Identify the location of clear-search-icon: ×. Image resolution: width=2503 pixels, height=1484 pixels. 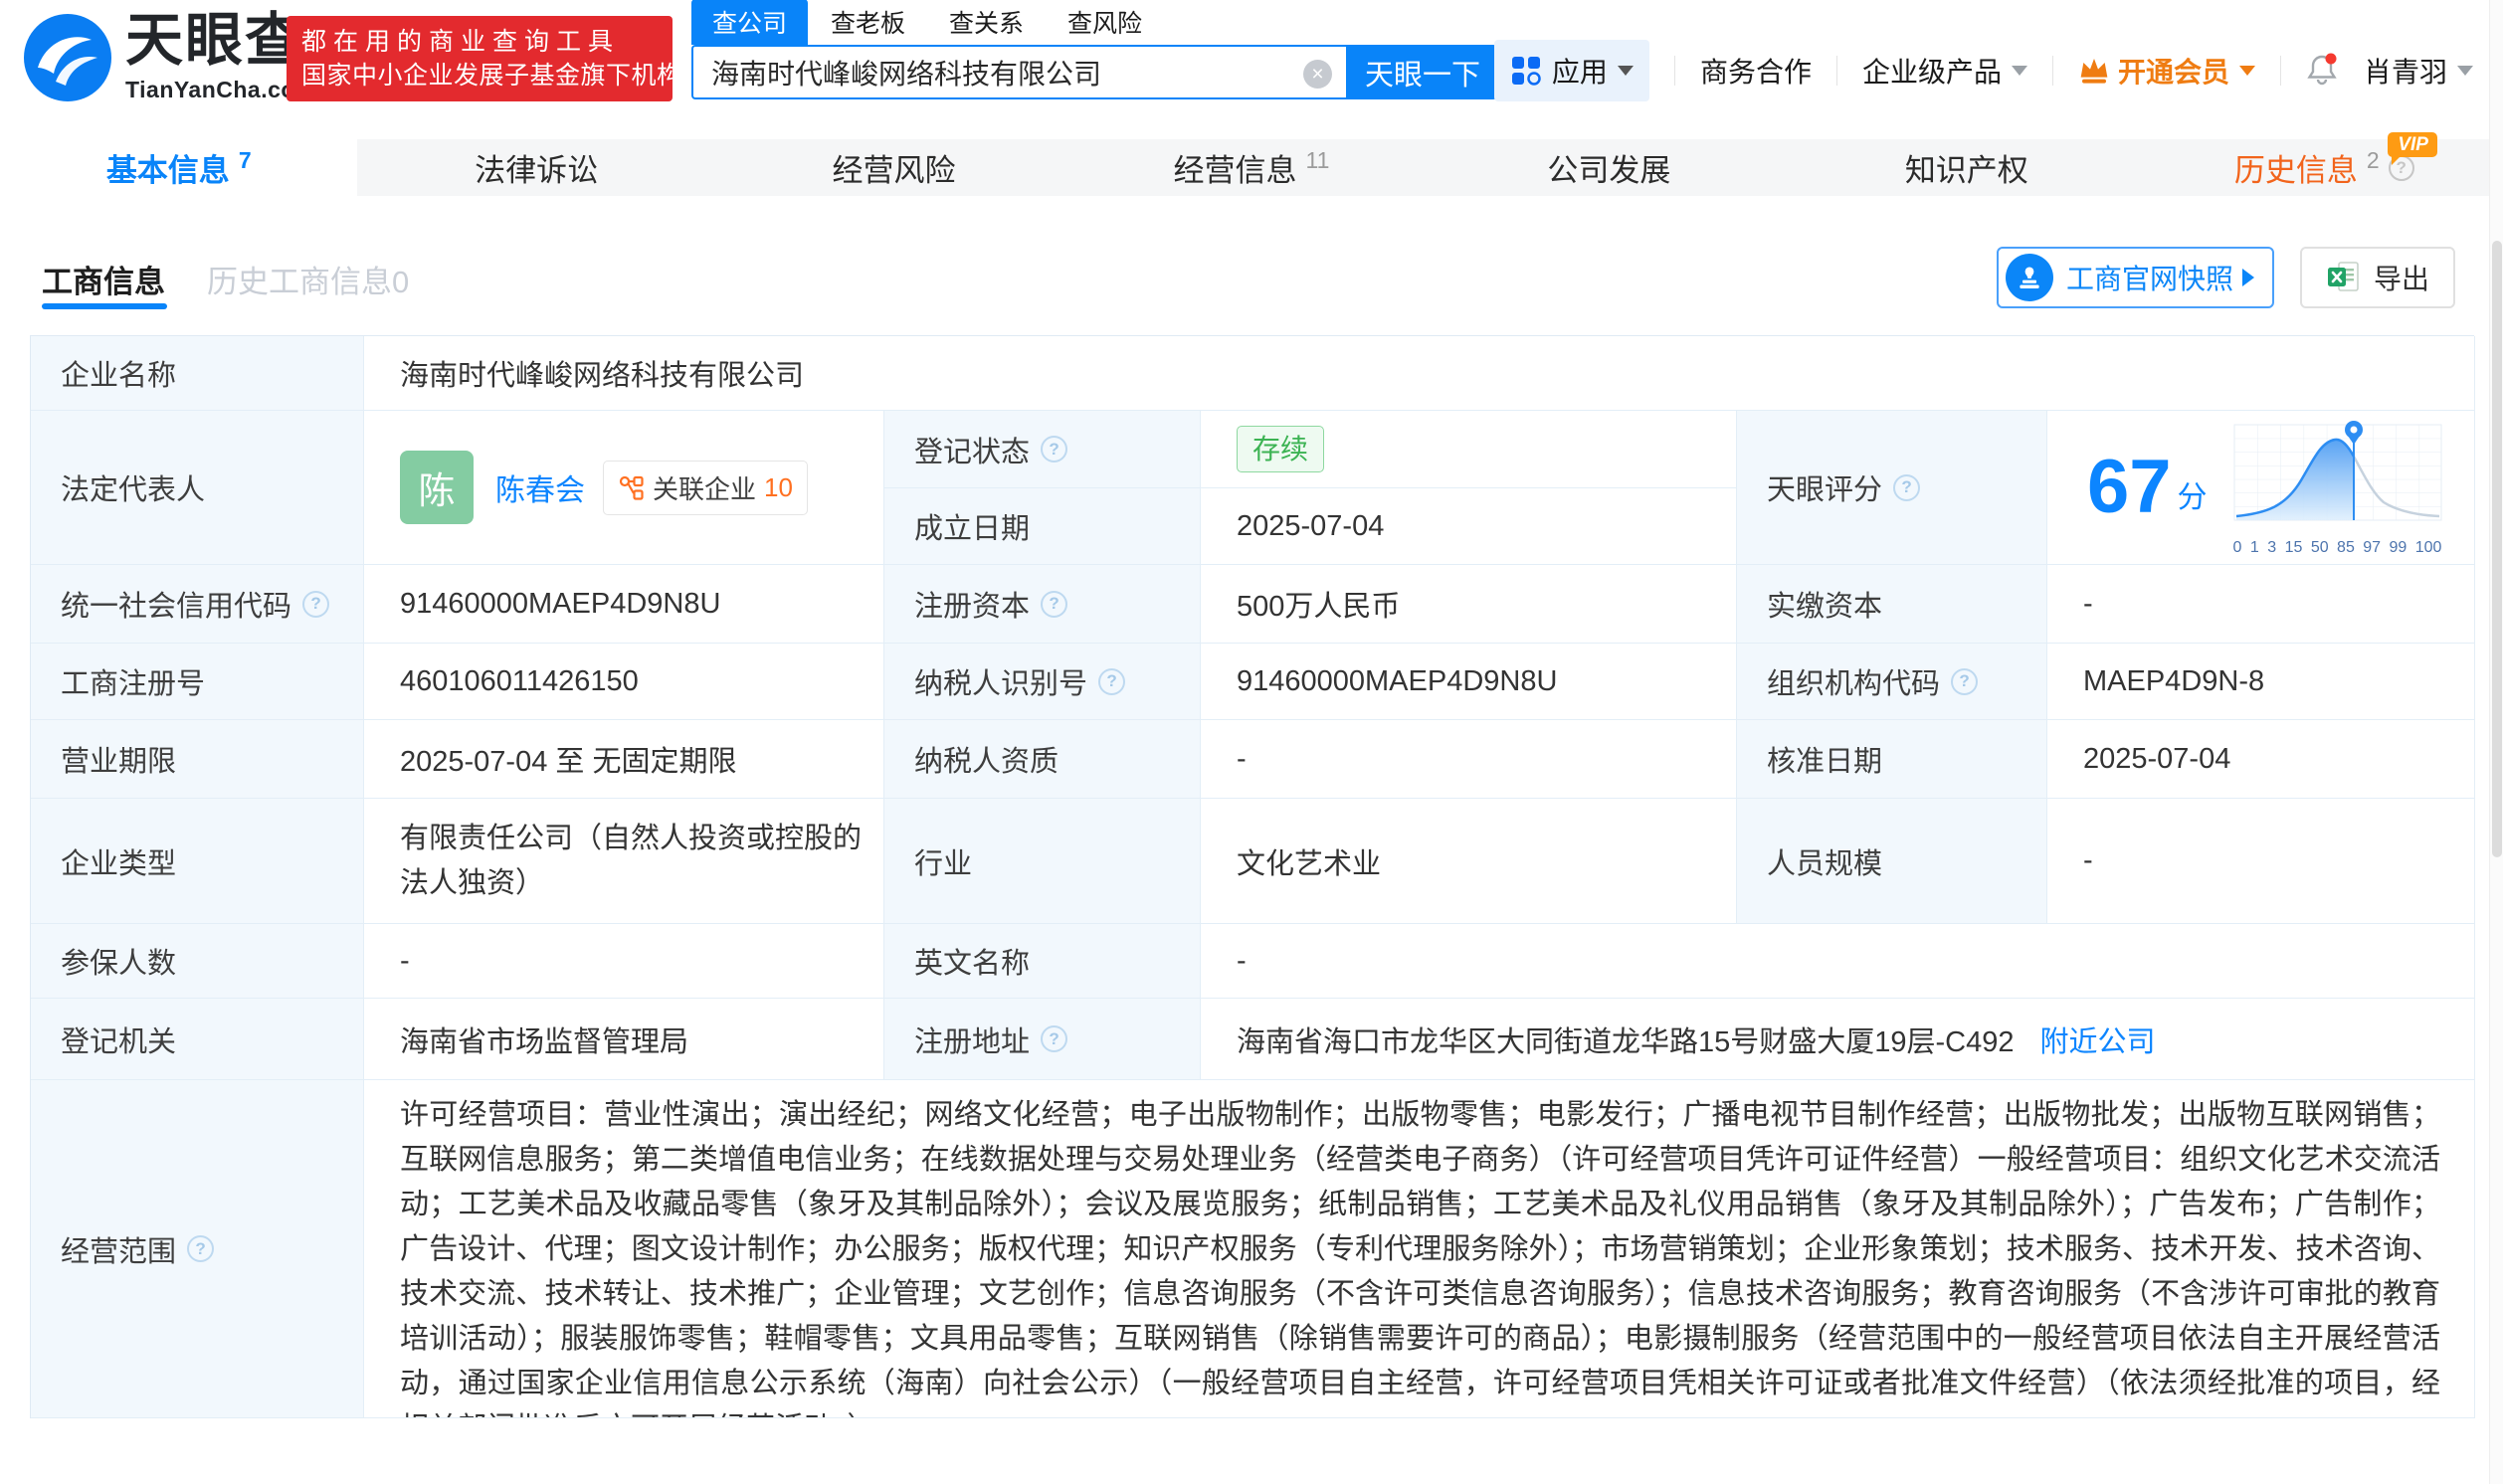
(1317, 75).